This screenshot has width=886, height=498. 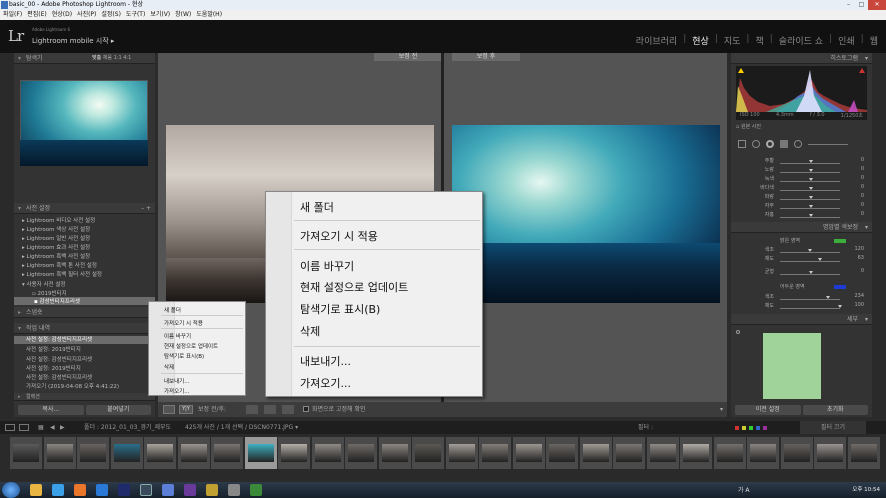 I want to click on split-toning-header: 명암별 색보정 ▾, so click(x=801, y=227).